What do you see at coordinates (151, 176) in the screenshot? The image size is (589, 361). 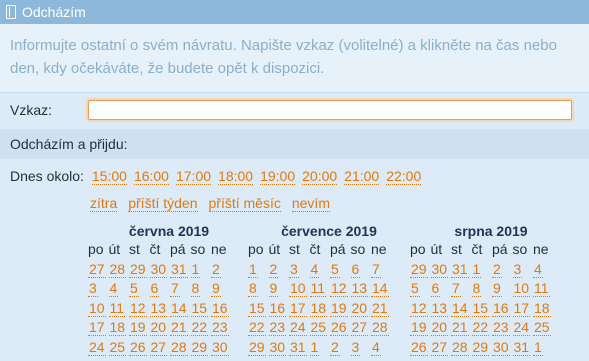 I see `time-link: 16:00` at bounding box center [151, 176].